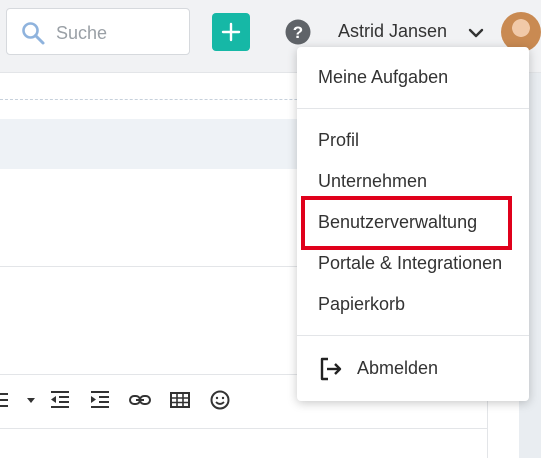  I want to click on menu-item-portale-integrationen: Portale & Integrationen, so click(410, 263).